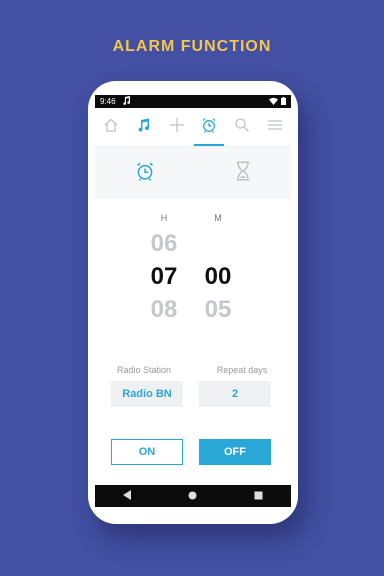  I want to click on minute-column: M 00 05, so click(218, 267).